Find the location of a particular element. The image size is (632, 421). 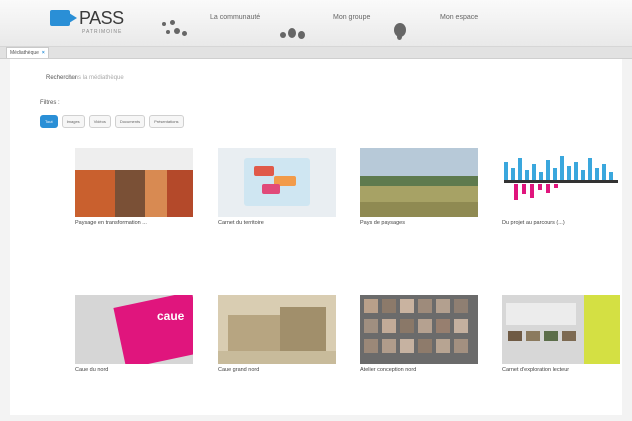

logo-mark-icon is located at coordinates (63, 18).